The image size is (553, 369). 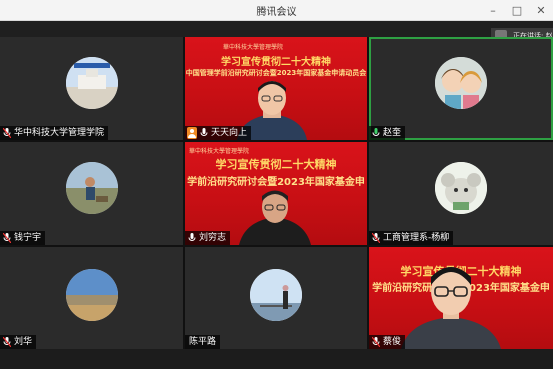 I want to click on bottom-bar, so click(x=276, y=359).